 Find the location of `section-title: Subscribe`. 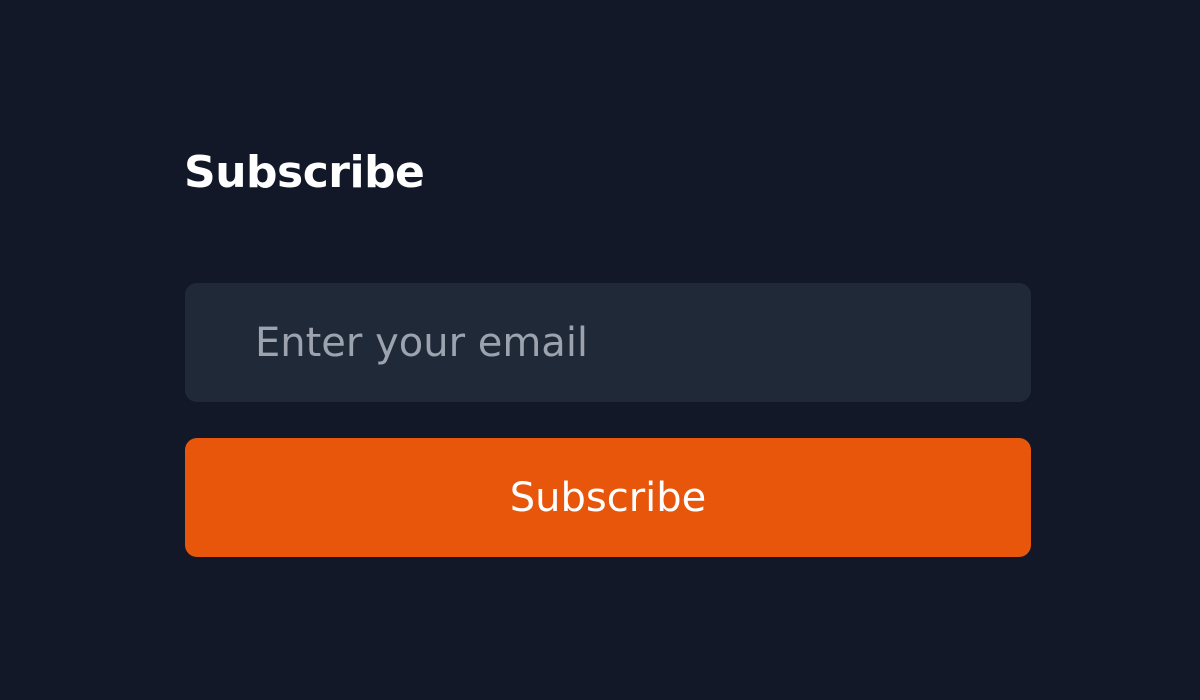

section-title: Subscribe is located at coordinates (304, 172).